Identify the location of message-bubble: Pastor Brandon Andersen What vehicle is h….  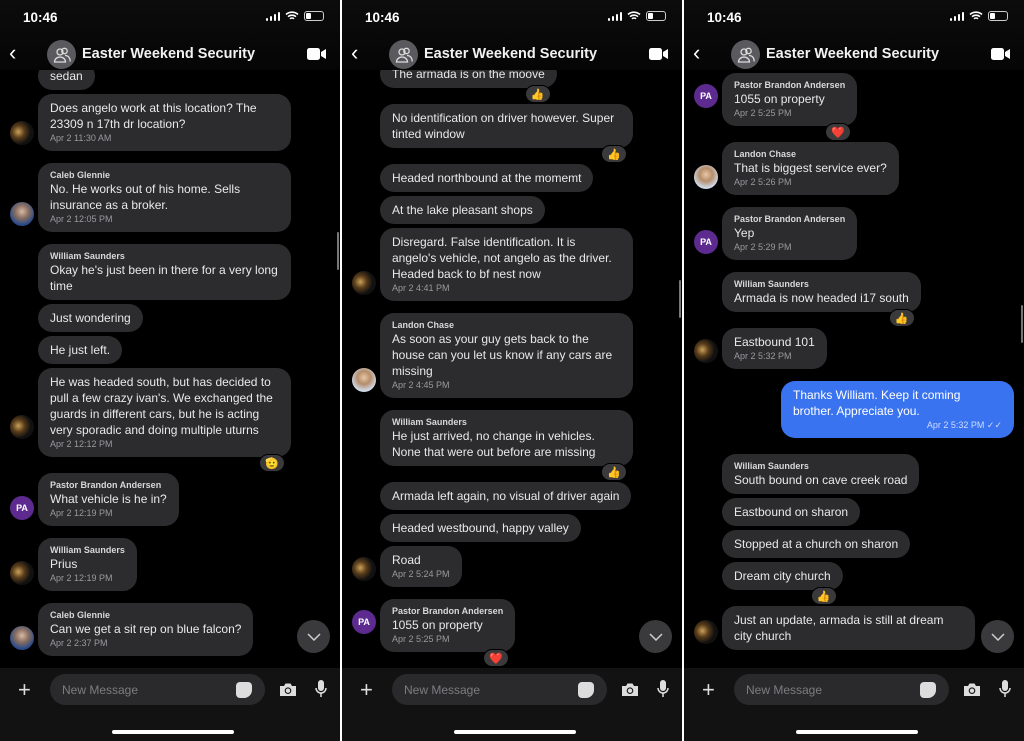
(108, 499).